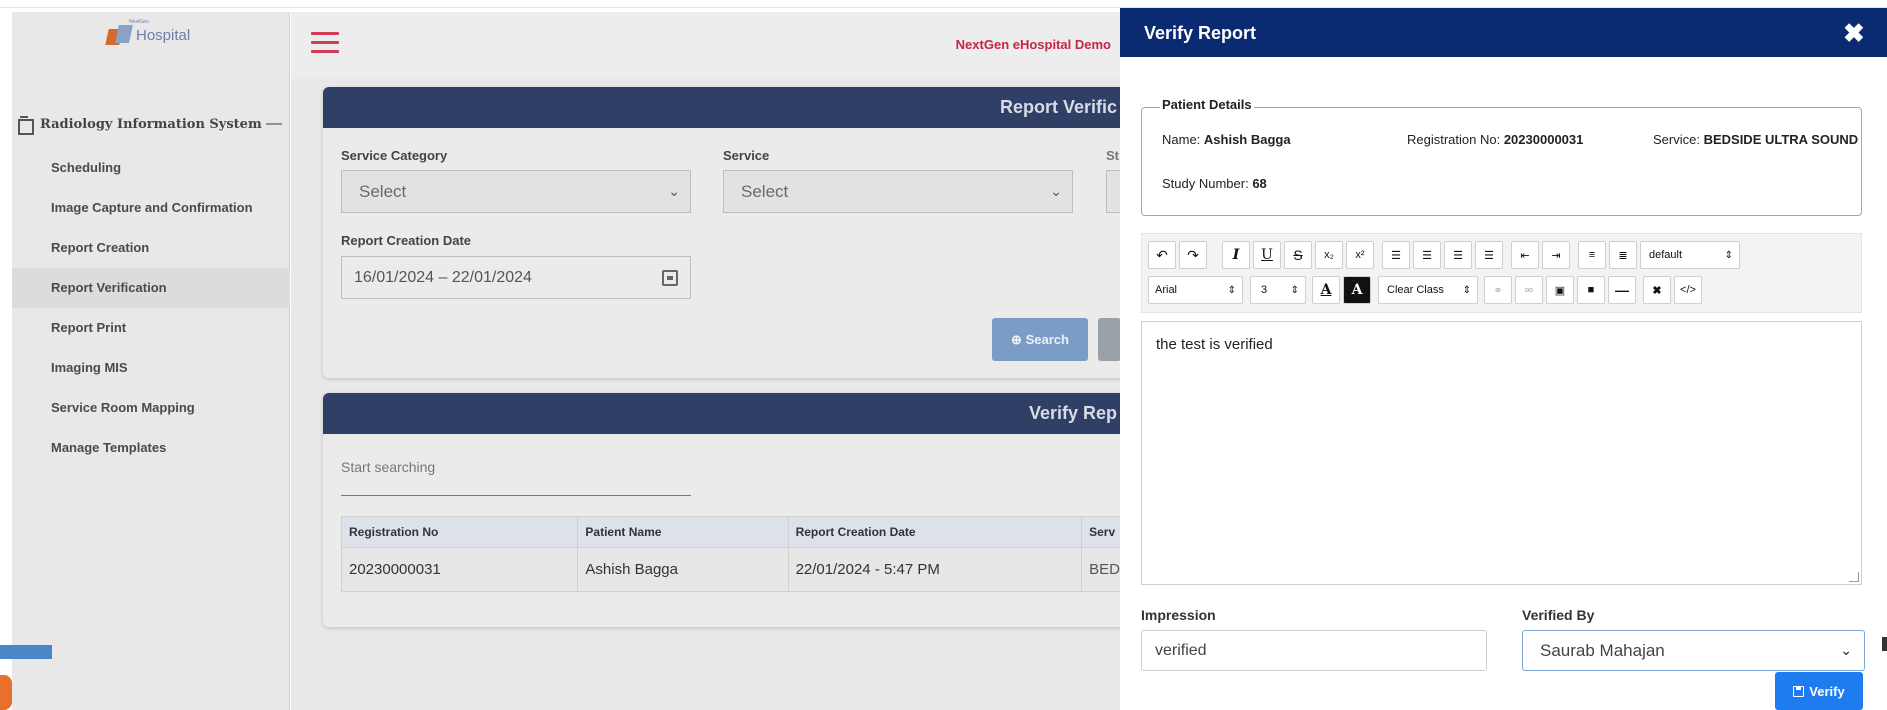  Describe the element at coordinates (459, 532) in the screenshot. I see `column-header: Registration No` at that location.